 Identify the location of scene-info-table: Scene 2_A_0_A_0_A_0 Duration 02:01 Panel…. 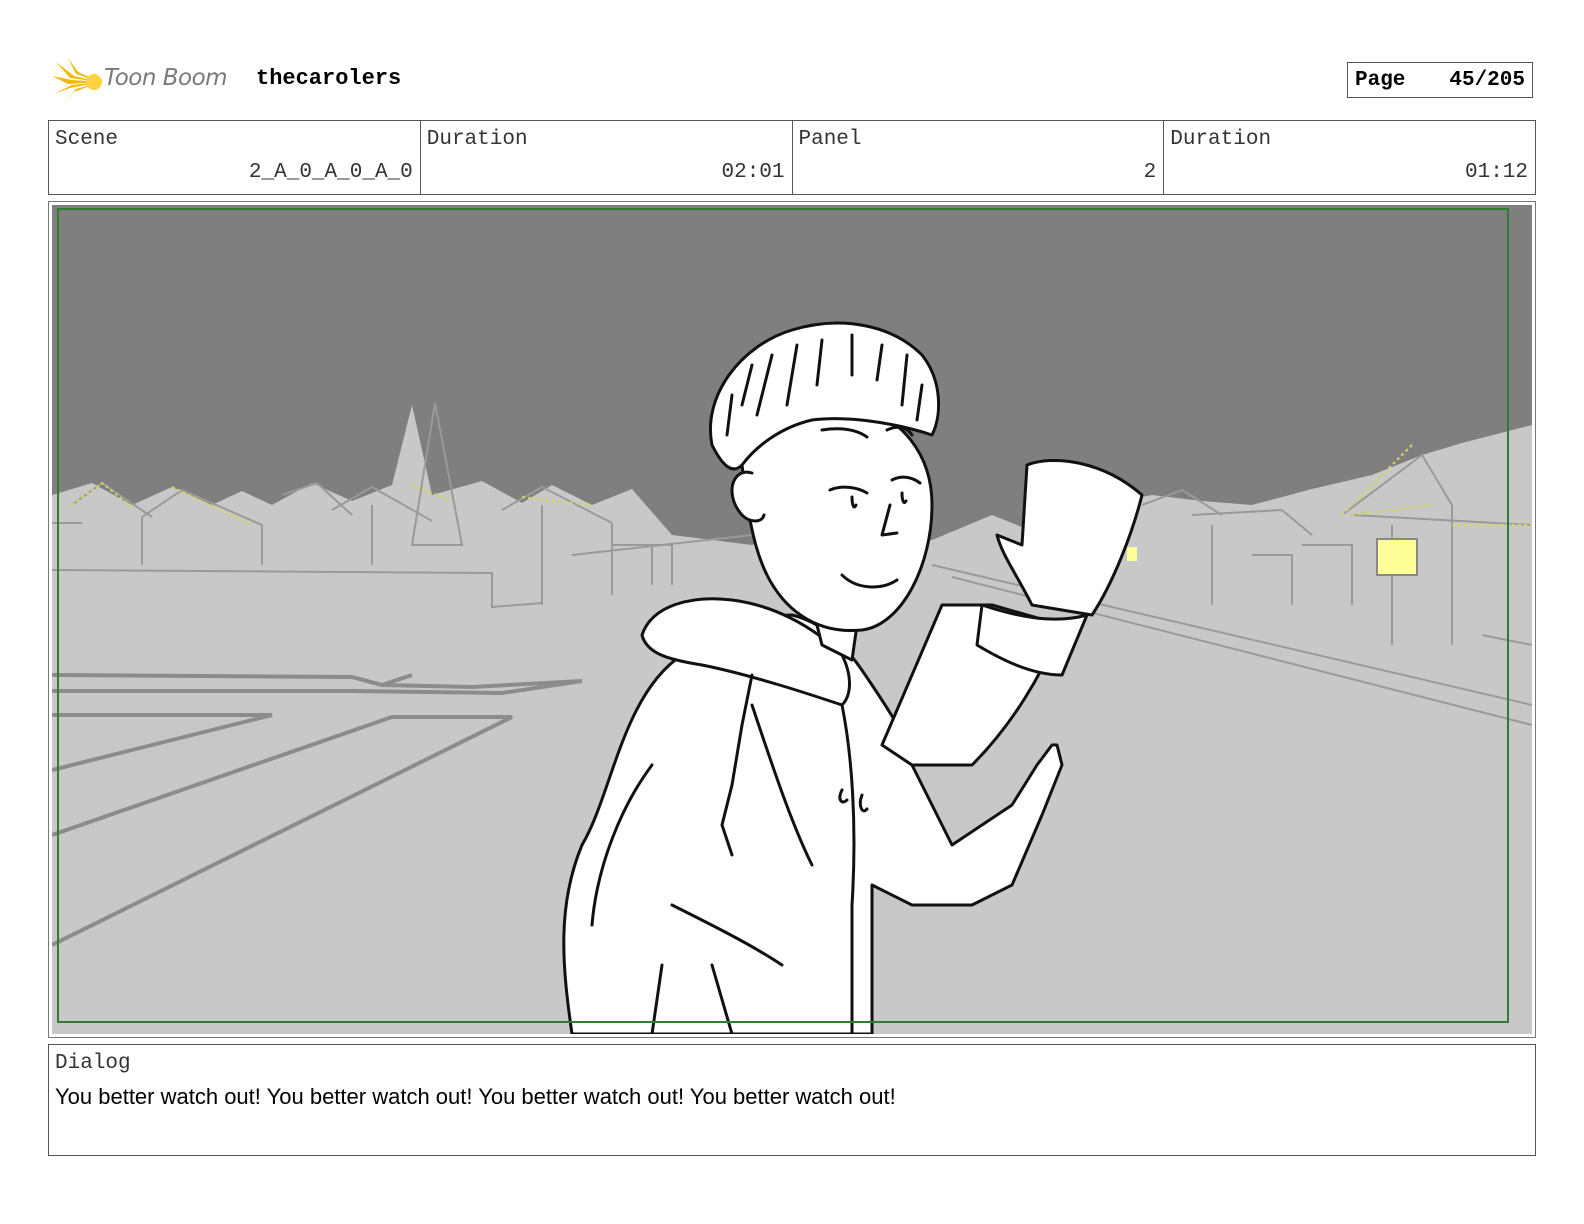
(792, 157).